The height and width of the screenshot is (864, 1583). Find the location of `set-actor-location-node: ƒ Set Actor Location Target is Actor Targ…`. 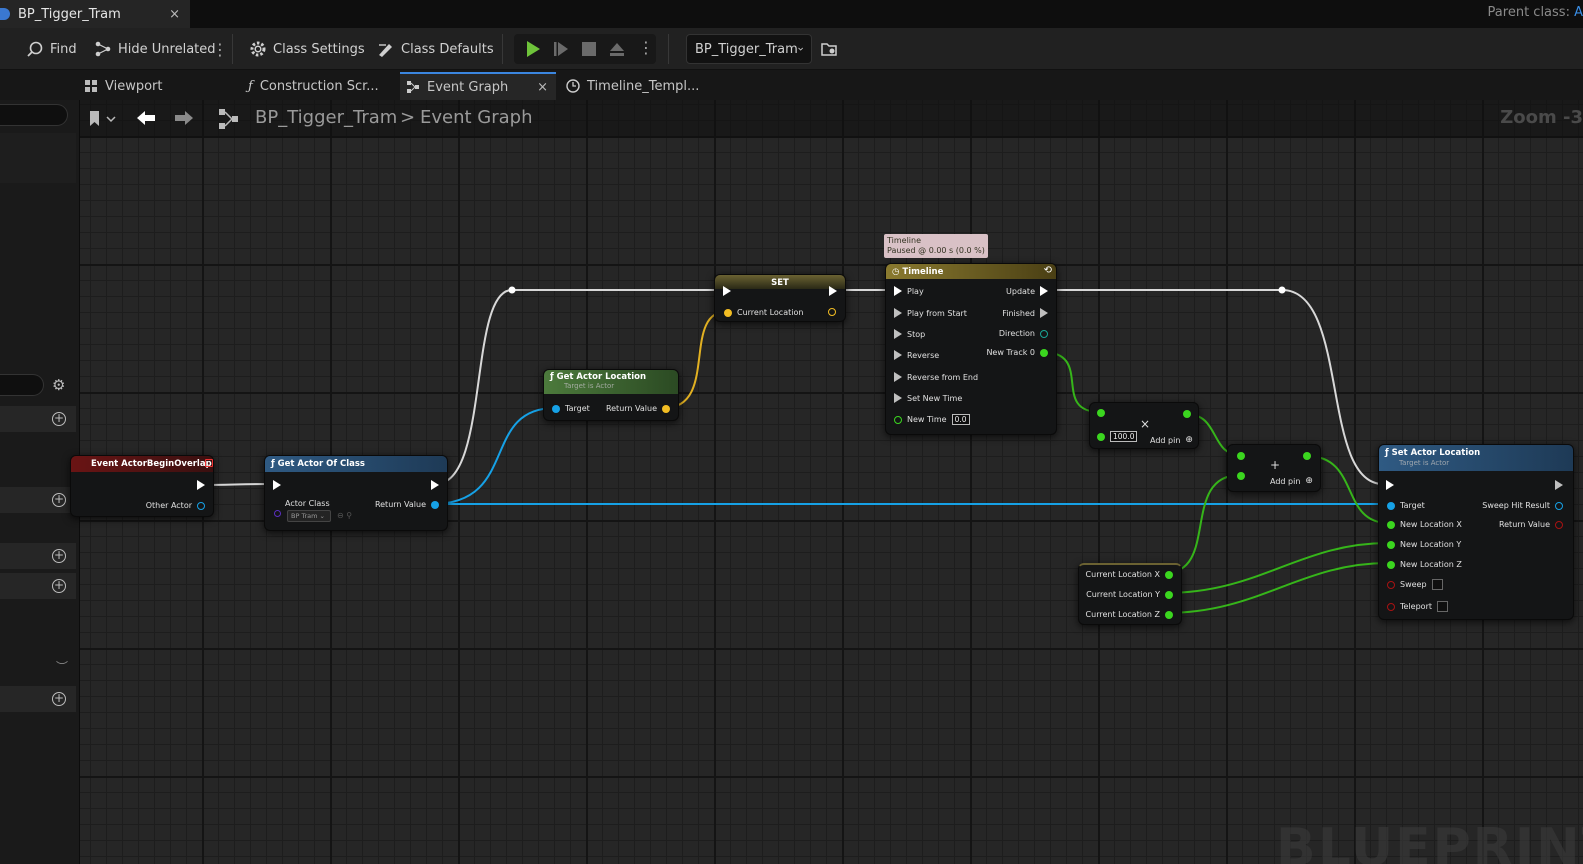

set-actor-location-node: ƒ Set Actor Location Target is Actor Targ… is located at coordinates (1476, 532).